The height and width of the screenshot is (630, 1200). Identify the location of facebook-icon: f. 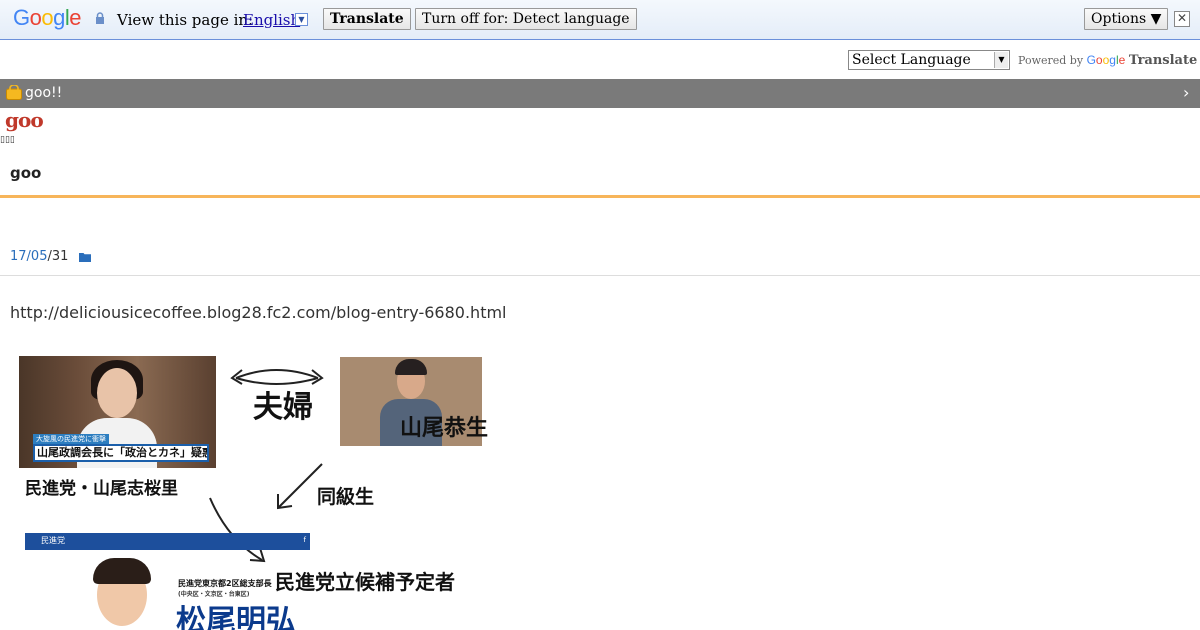
(304, 540).